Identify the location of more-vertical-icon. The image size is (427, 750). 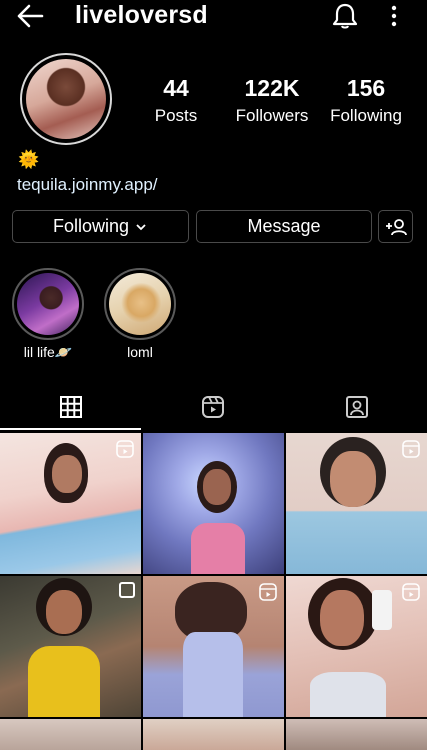
(394, 16).